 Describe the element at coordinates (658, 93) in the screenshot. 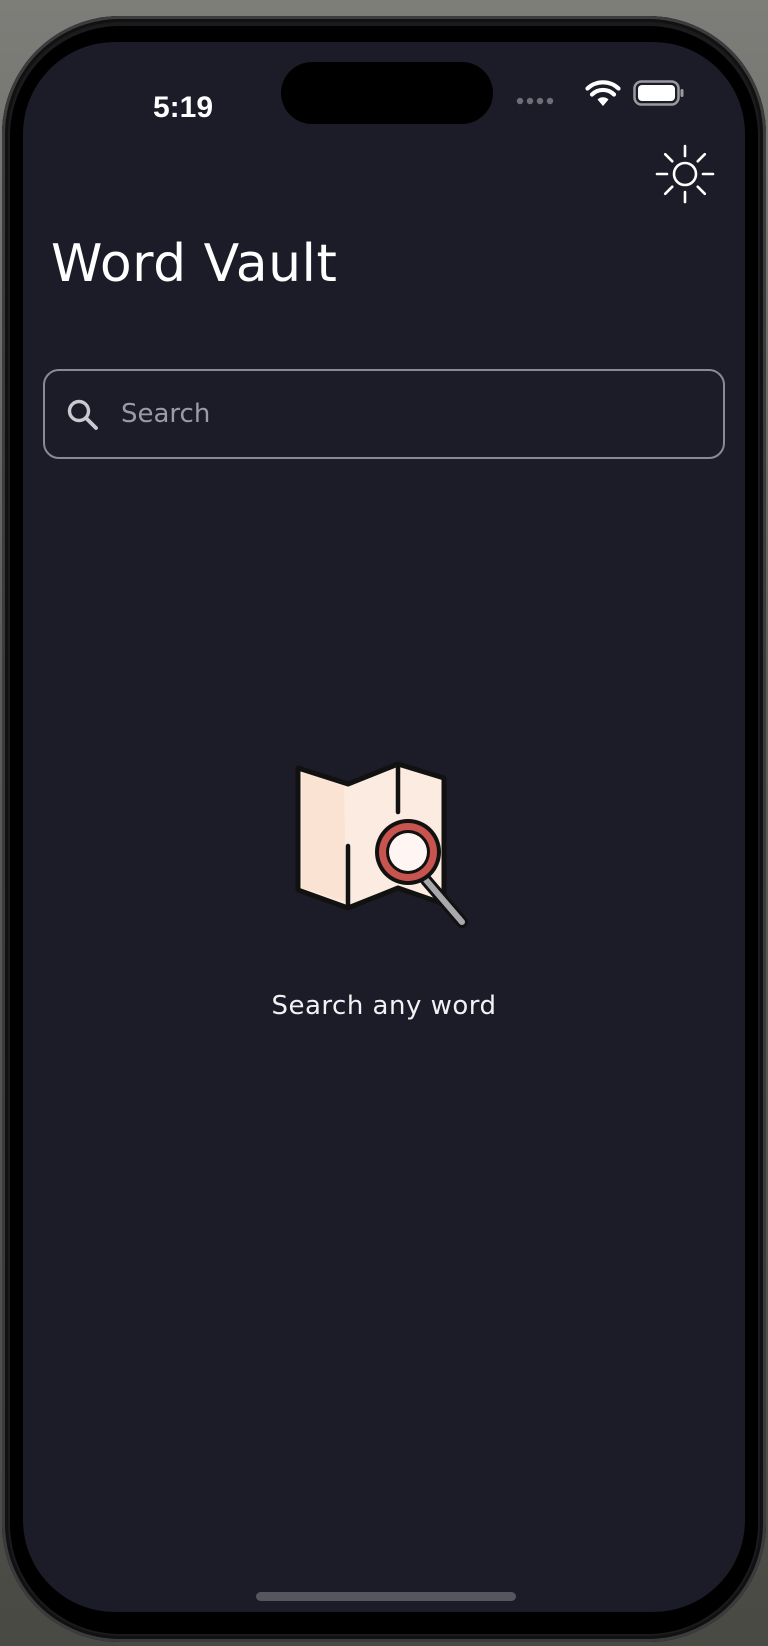

I see `battery-icon` at that location.